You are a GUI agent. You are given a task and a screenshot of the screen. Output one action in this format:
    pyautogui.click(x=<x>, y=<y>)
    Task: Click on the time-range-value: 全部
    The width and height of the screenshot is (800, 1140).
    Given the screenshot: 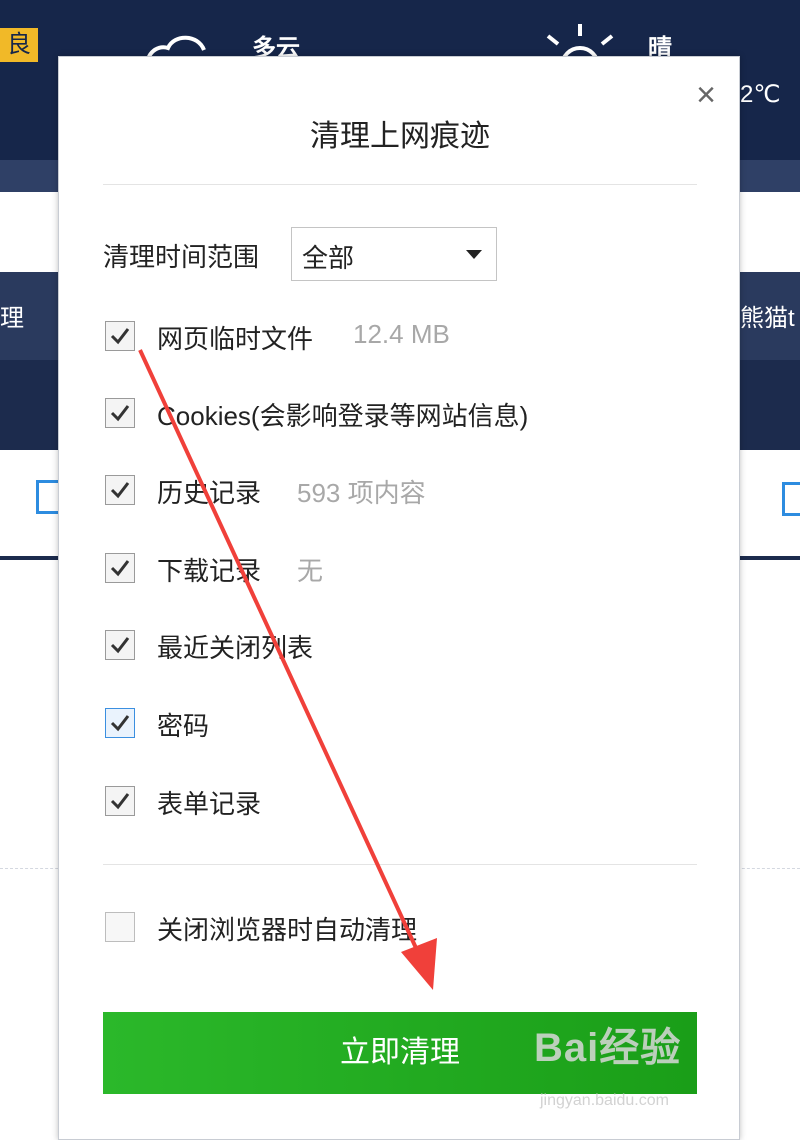 What is the action you would take?
    pyautogui.click(x=328, y=258)
    